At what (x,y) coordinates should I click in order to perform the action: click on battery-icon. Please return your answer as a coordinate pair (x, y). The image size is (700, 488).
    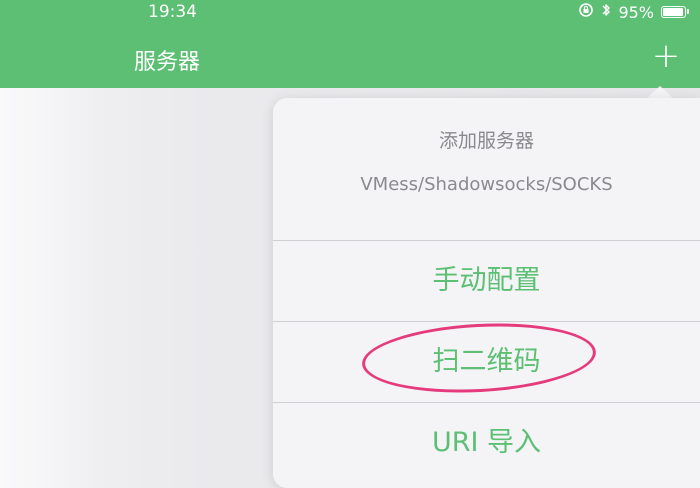
    Looking at the image, I should click on (675, 12).